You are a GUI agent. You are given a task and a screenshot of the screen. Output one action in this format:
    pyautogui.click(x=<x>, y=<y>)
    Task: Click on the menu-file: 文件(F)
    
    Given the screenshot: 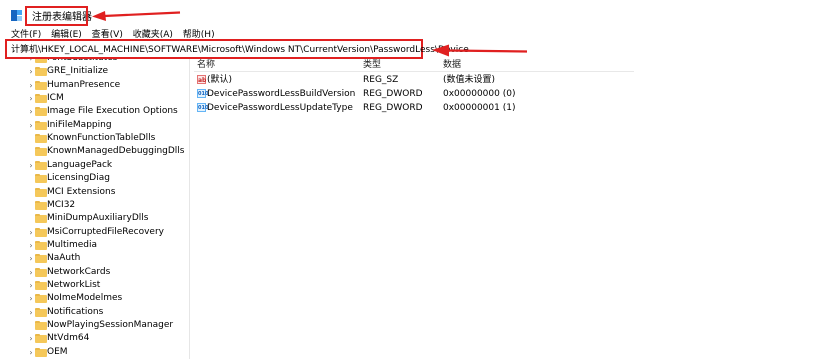 What is the action you would take?
    pyautogui.click(x=26, y=34)
    